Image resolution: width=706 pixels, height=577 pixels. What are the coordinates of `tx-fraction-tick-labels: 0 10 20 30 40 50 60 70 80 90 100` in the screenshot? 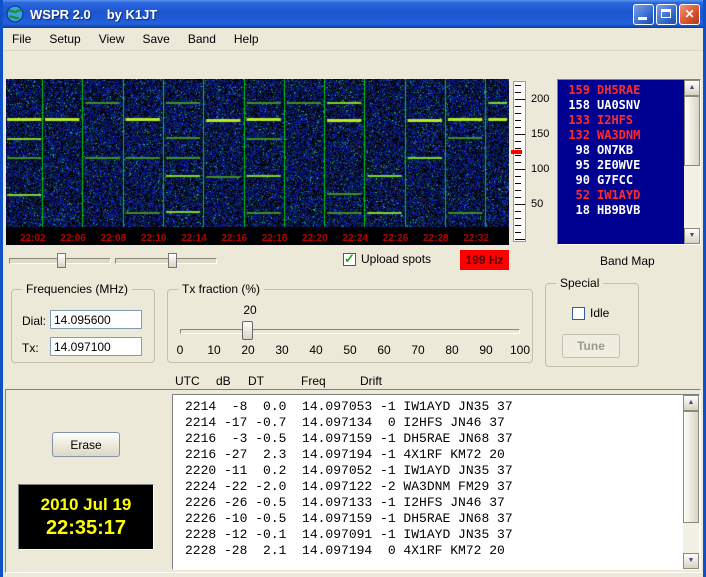 It's located at (353, 350).